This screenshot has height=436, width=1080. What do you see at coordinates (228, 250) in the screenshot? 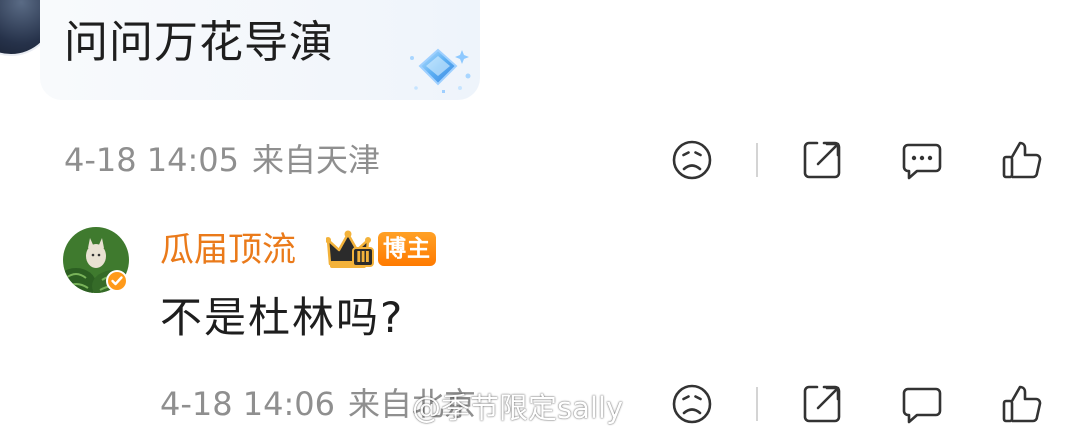
I see `reply-username: 瓜届顶流` at bounding box center [228, 250].